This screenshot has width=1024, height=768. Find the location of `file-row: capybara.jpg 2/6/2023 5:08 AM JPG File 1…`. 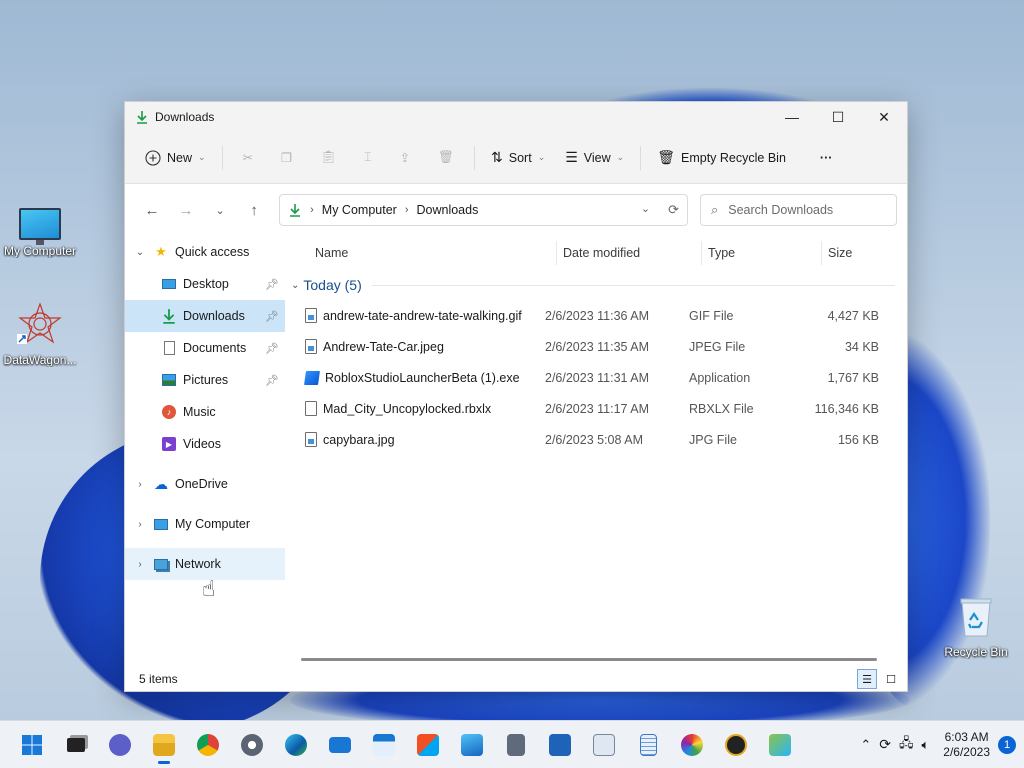

file-row: capybara.jpg 2/6/2023 5:08 AM JPG File 1… is located at coordinates (597, 439).